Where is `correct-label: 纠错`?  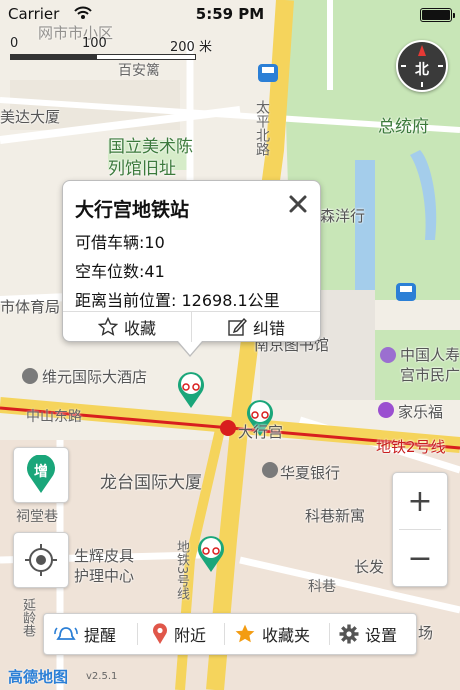 correct-label: 纠错 is located at coordinates (268, 328).